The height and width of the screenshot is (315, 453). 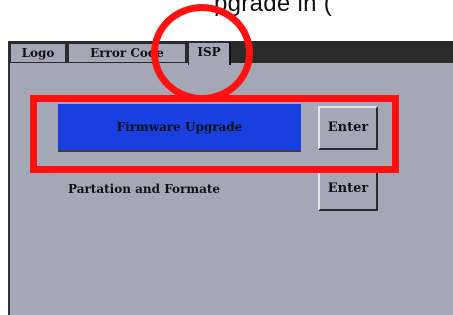 What do you see at coordinates (38, 53) in the screenshot?
I see `tab-logo: Logo` at bounding box center [38, 53].